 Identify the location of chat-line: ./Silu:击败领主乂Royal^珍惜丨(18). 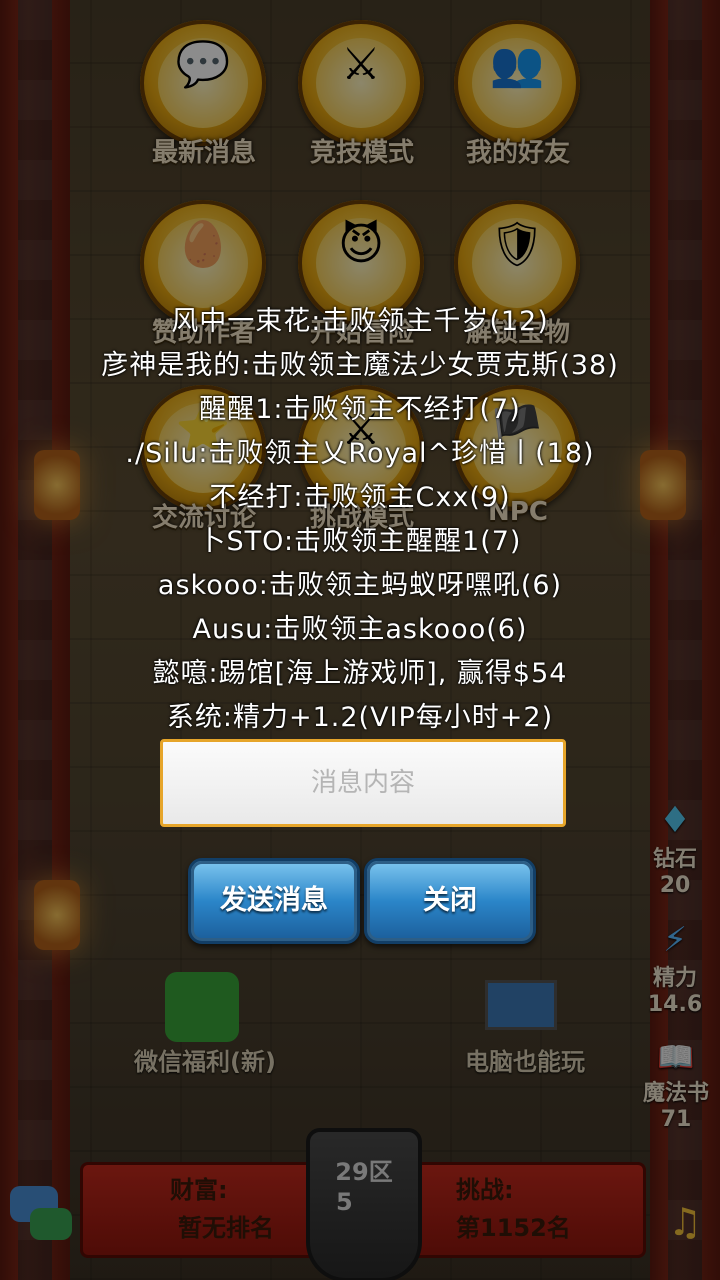
(360, 453).